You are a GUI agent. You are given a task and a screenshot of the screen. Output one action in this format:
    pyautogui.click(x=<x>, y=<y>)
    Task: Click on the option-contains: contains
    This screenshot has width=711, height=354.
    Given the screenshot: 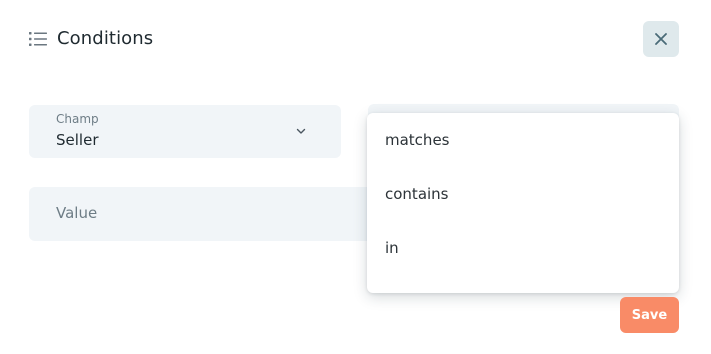 What is the action you would take?
    pyautogui.click(x=523, y=194)
    